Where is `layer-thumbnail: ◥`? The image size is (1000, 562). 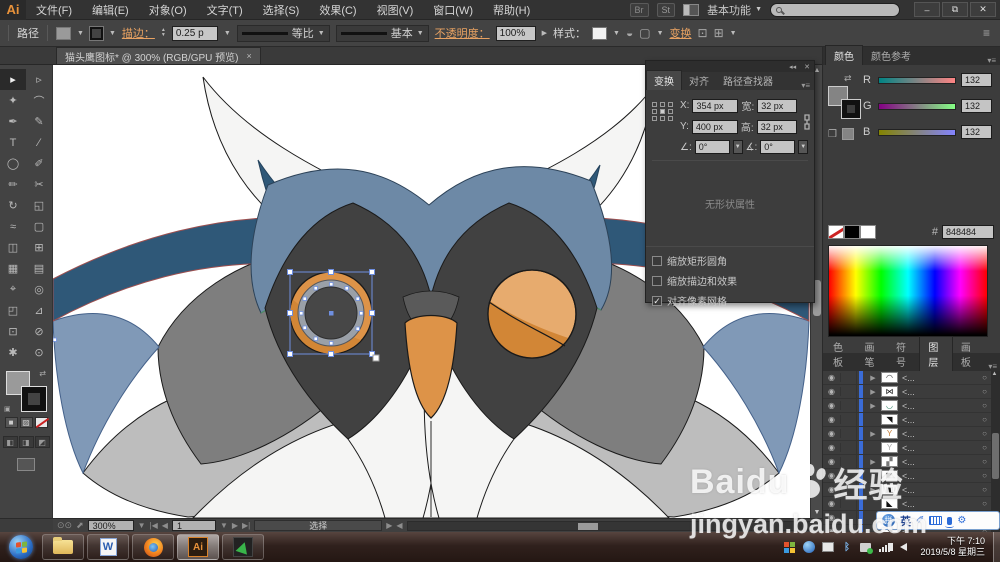 layer-thumbnail: ◥ is located at coordinates (889, 419).